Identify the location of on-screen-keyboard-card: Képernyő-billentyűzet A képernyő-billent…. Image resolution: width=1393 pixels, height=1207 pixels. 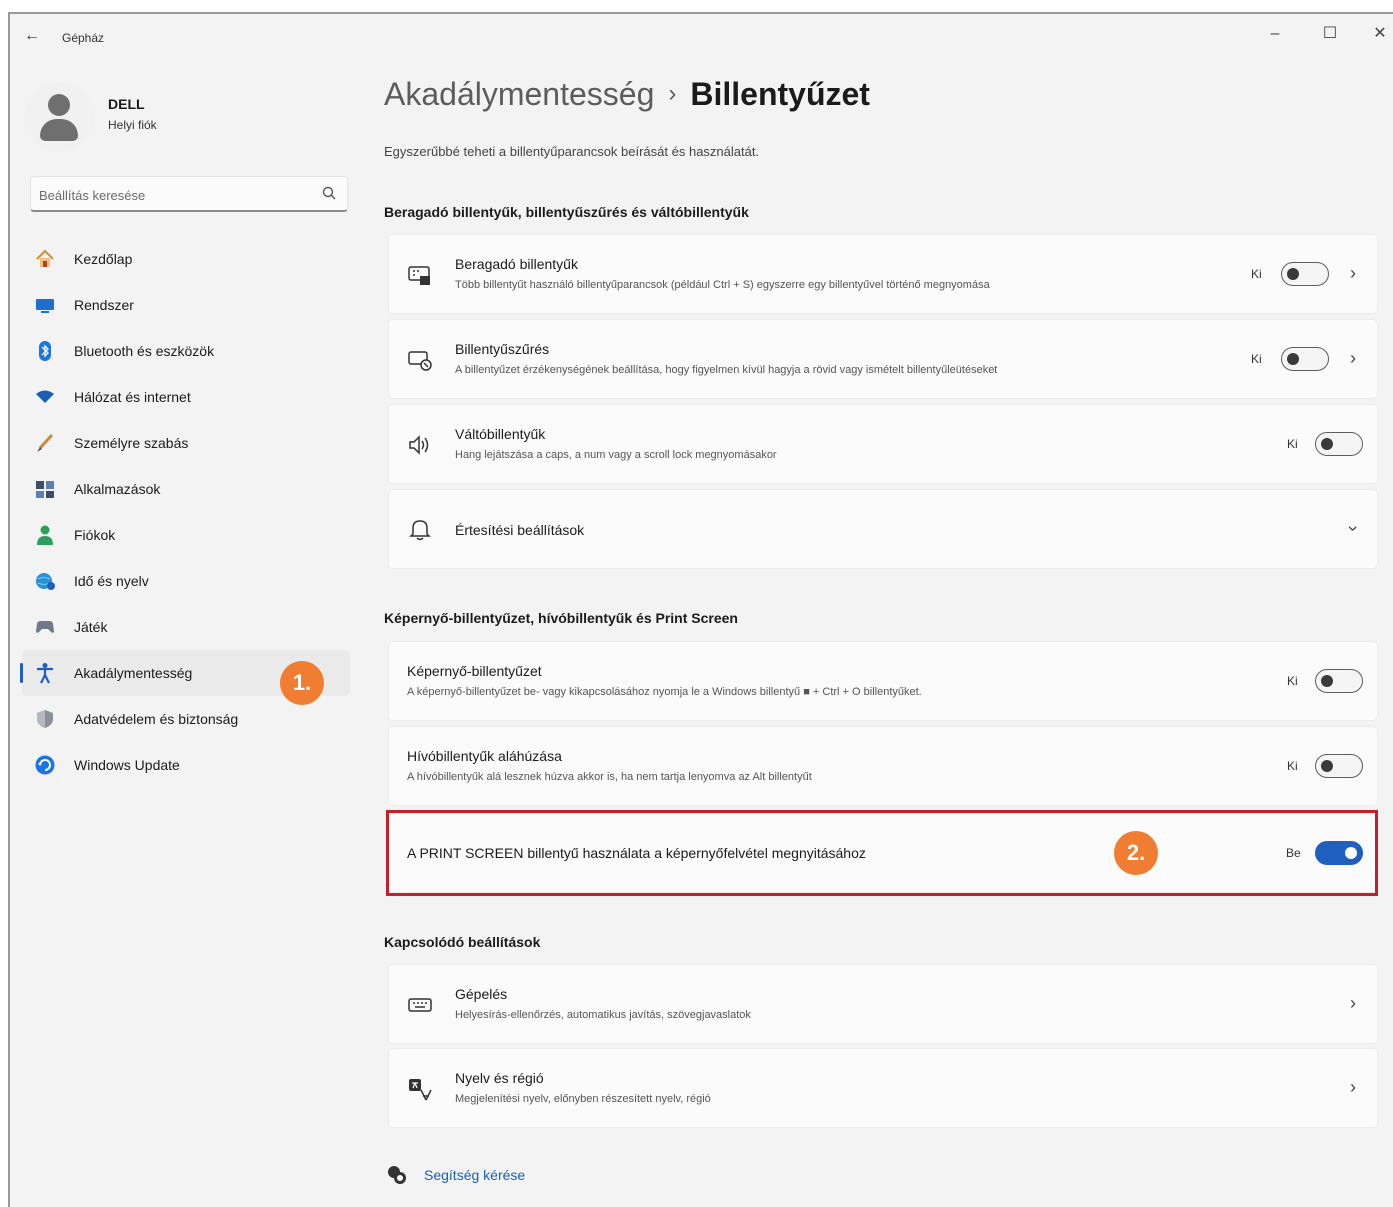
(883, 681).